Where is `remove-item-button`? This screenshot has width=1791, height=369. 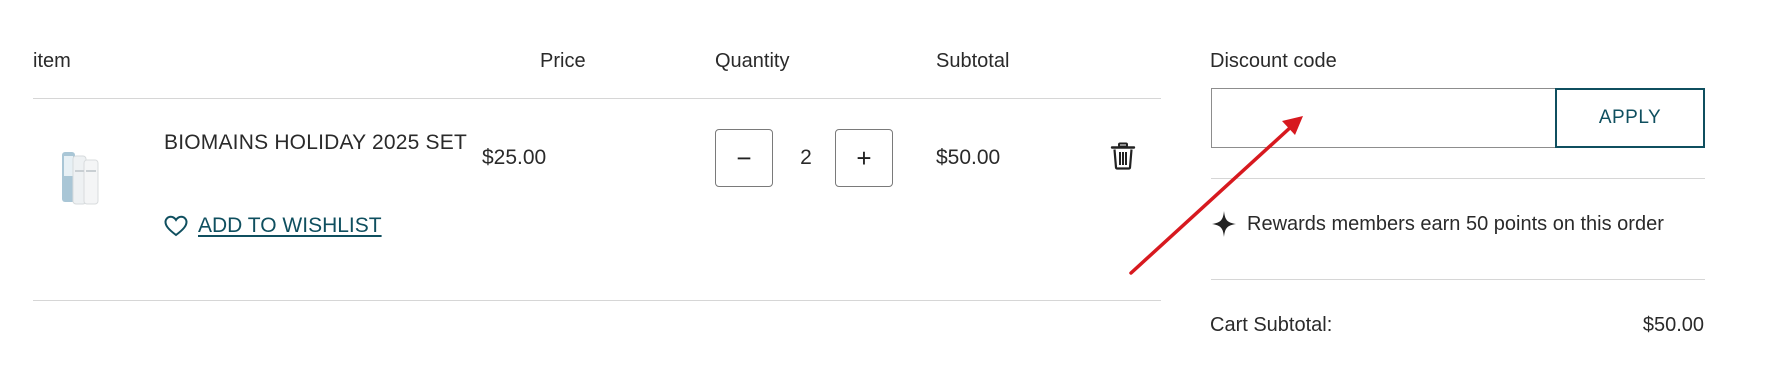
remove-item-button is located at coordinates (1123, 156).